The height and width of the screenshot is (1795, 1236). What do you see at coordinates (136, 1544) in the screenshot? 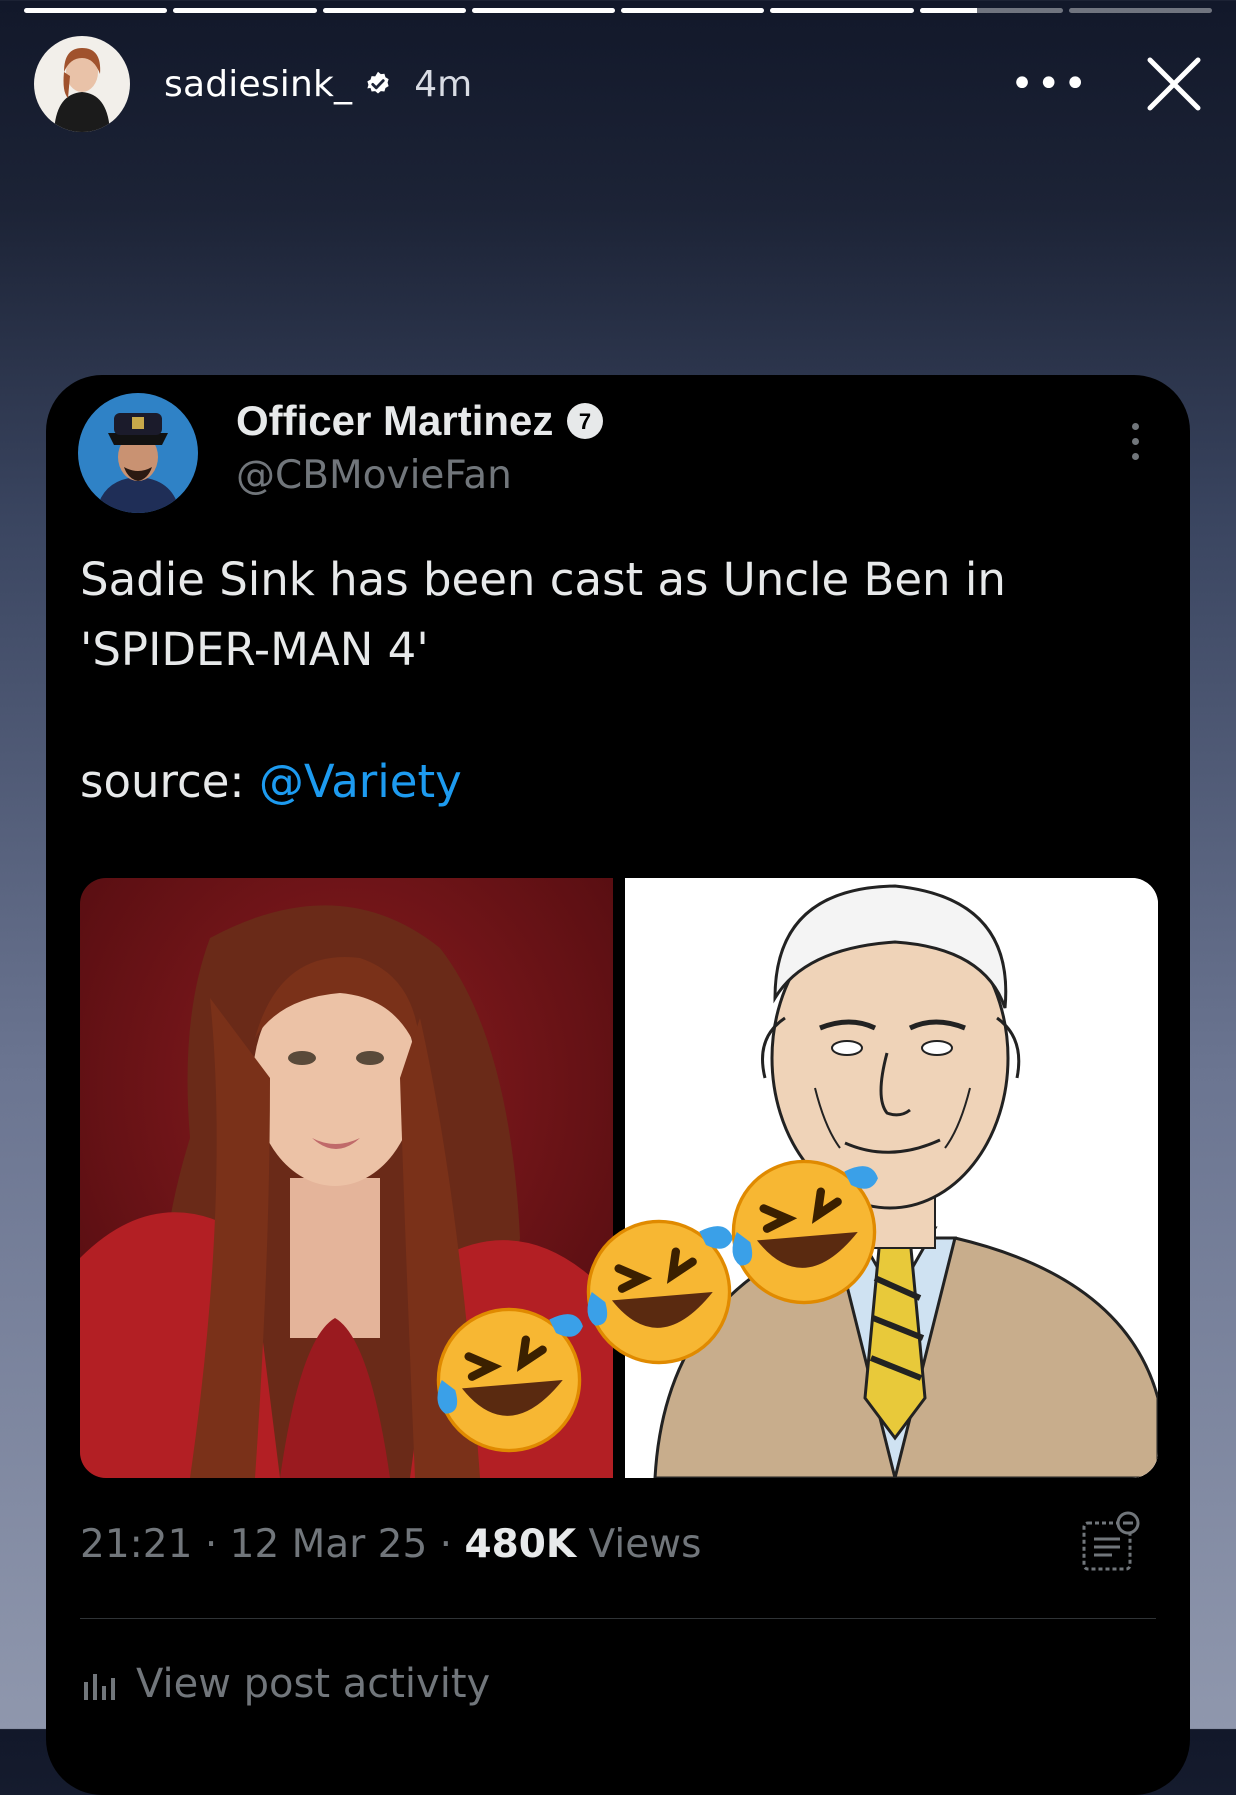
I see `tweet-time: 21:21` at bounding box center [136, 1544].